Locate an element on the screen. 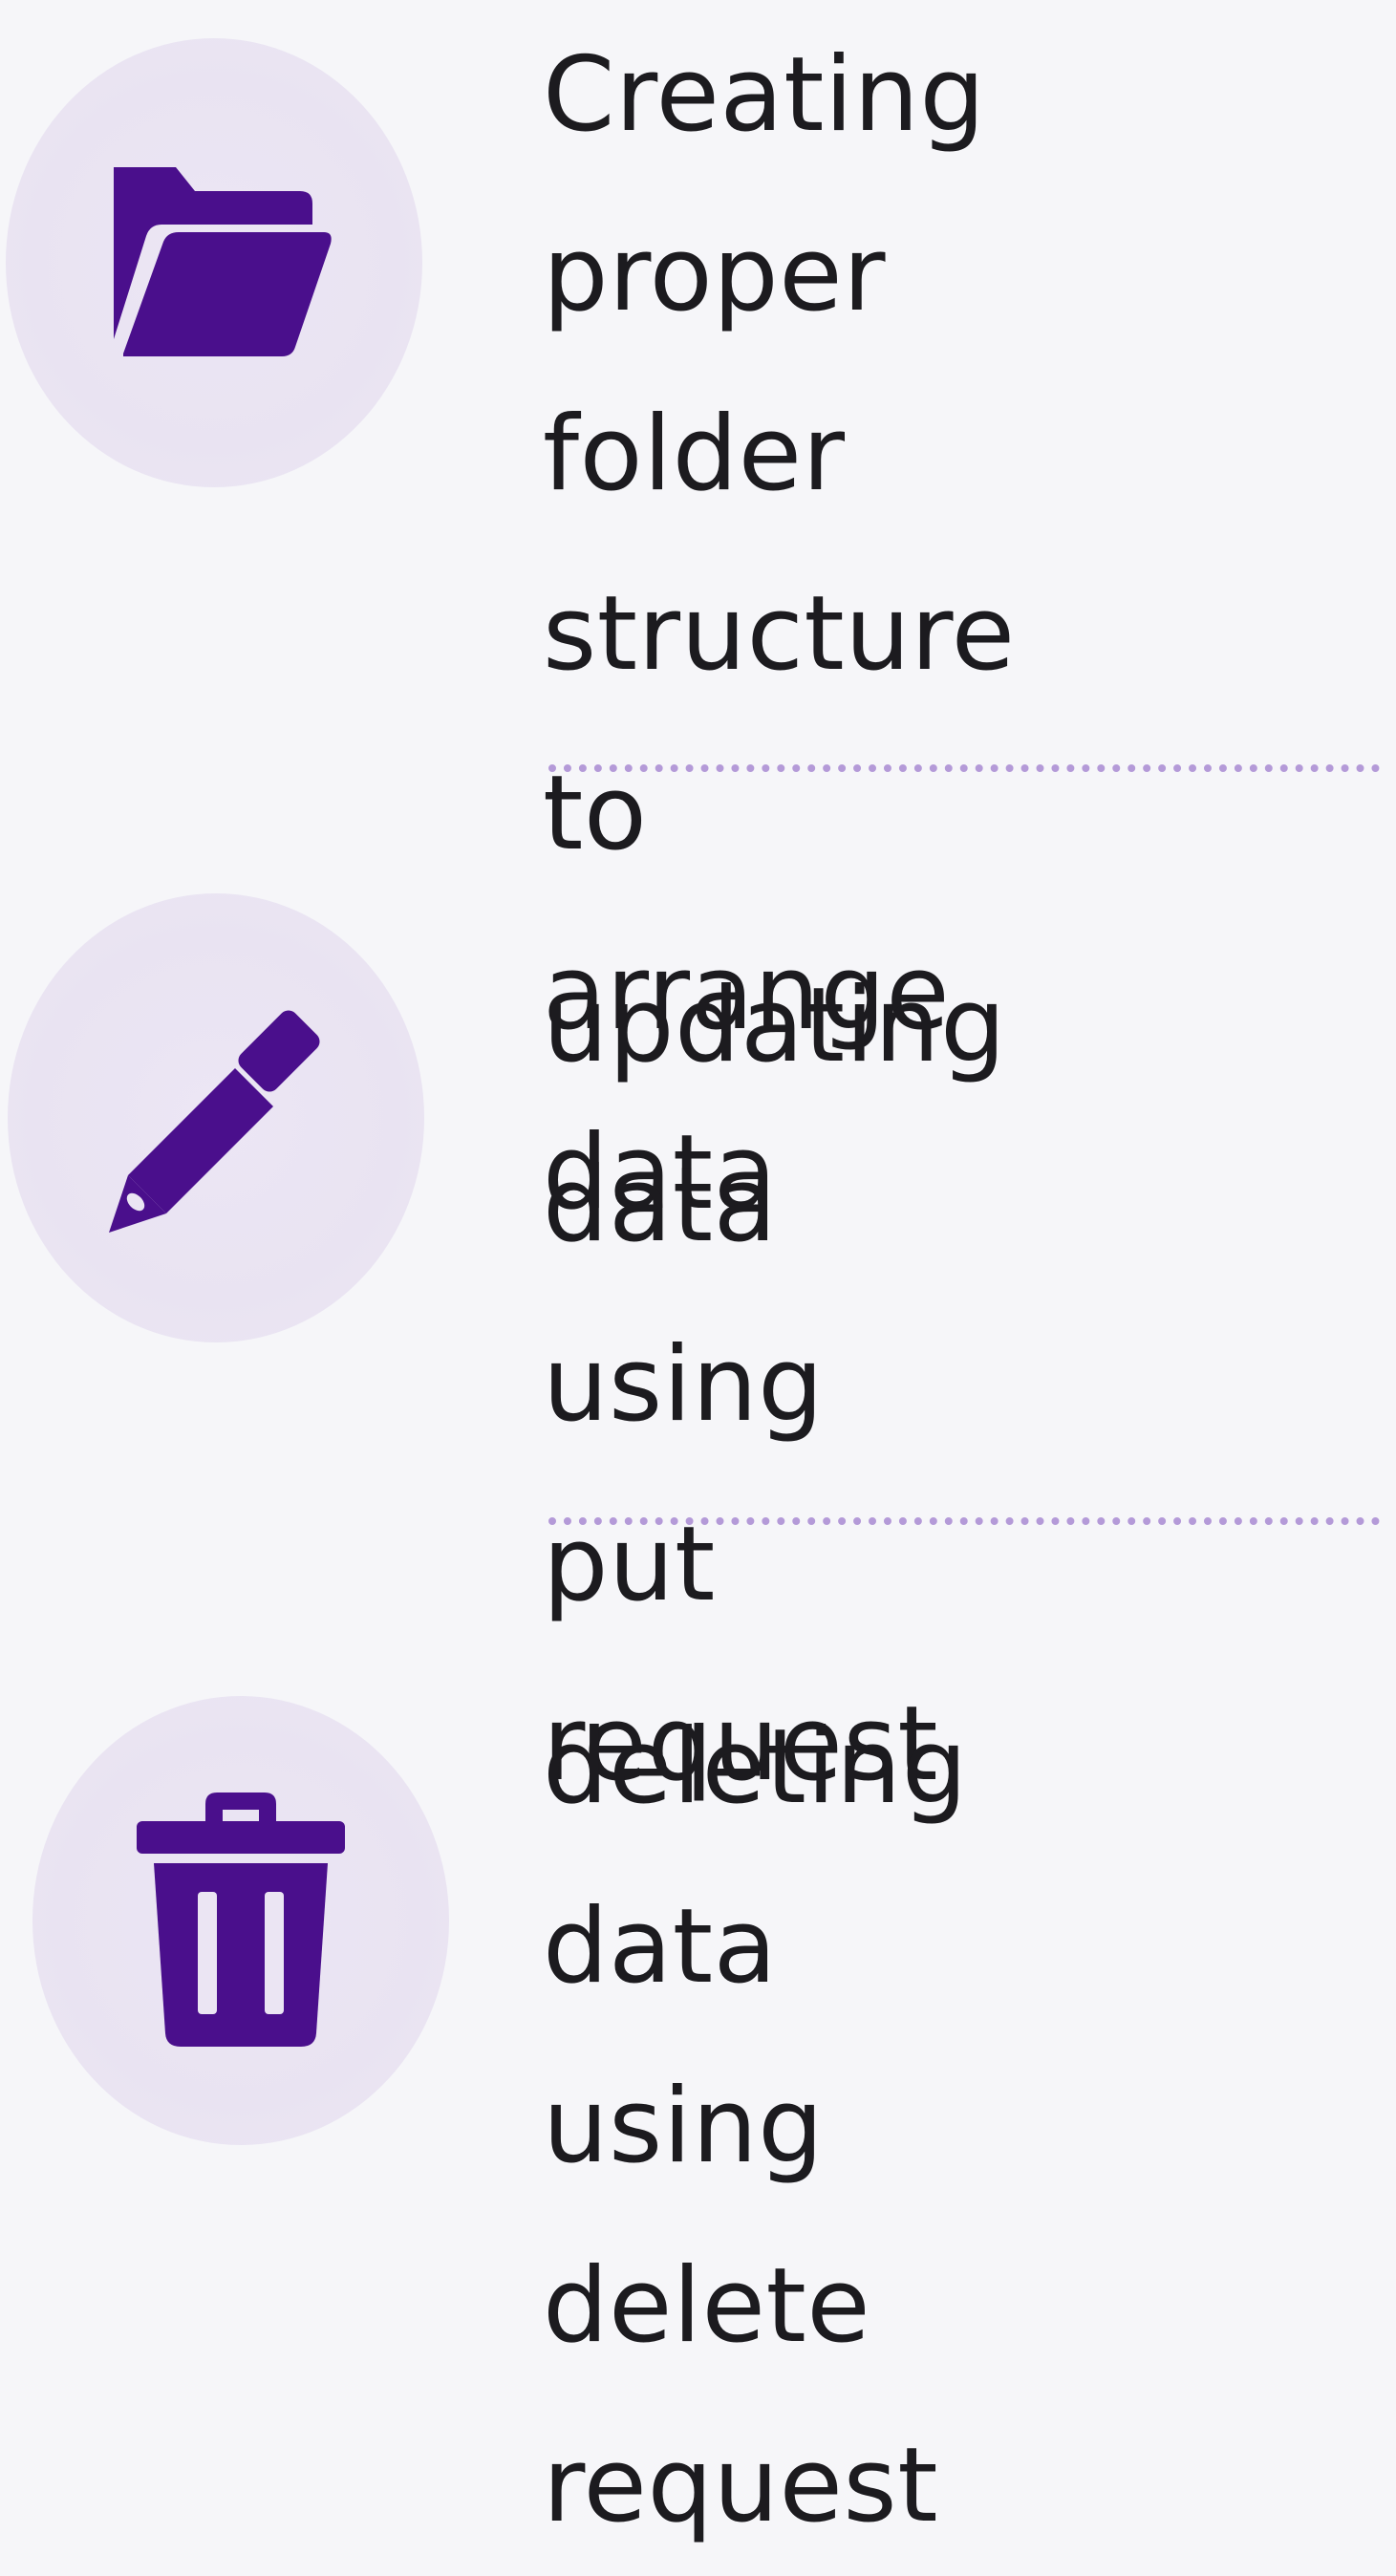 Image resolution: width=1396 pixels, height=2576 pixels. folder-icon-circle is located at coordinates (214, 262).